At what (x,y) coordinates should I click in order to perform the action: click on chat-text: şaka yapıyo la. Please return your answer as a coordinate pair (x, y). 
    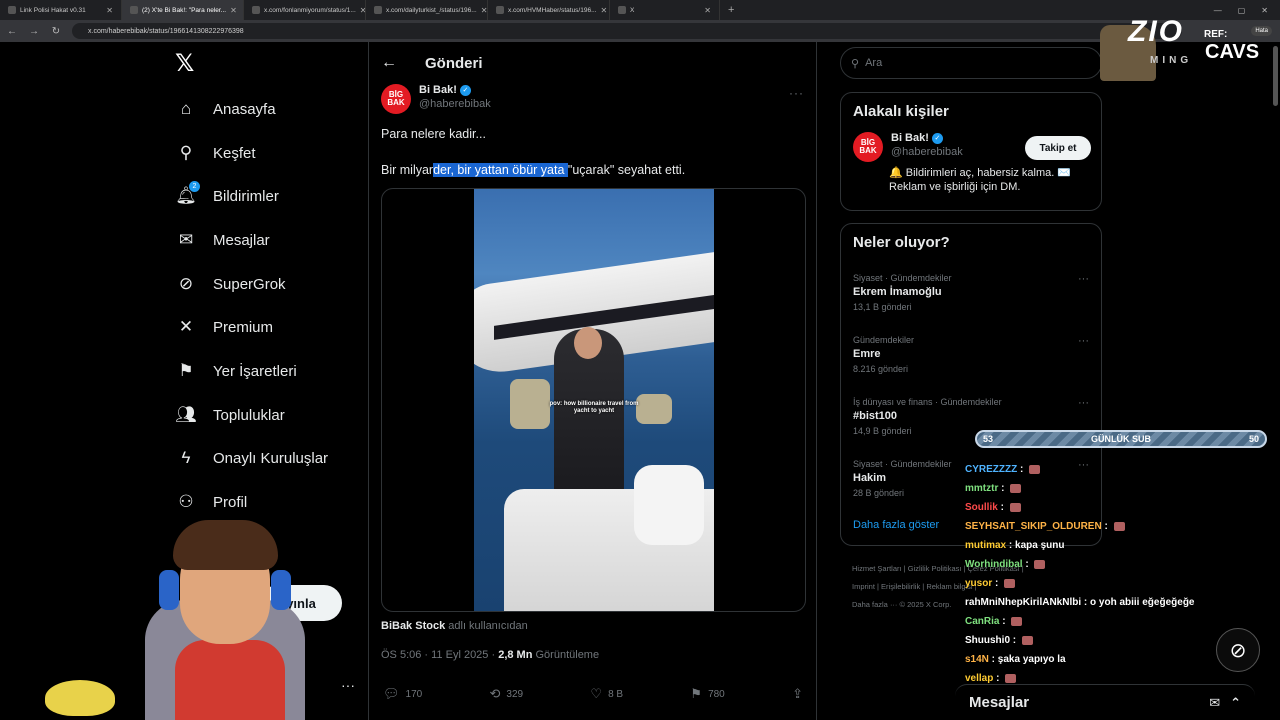
    Looking at the image, I should click on (1031, 659).